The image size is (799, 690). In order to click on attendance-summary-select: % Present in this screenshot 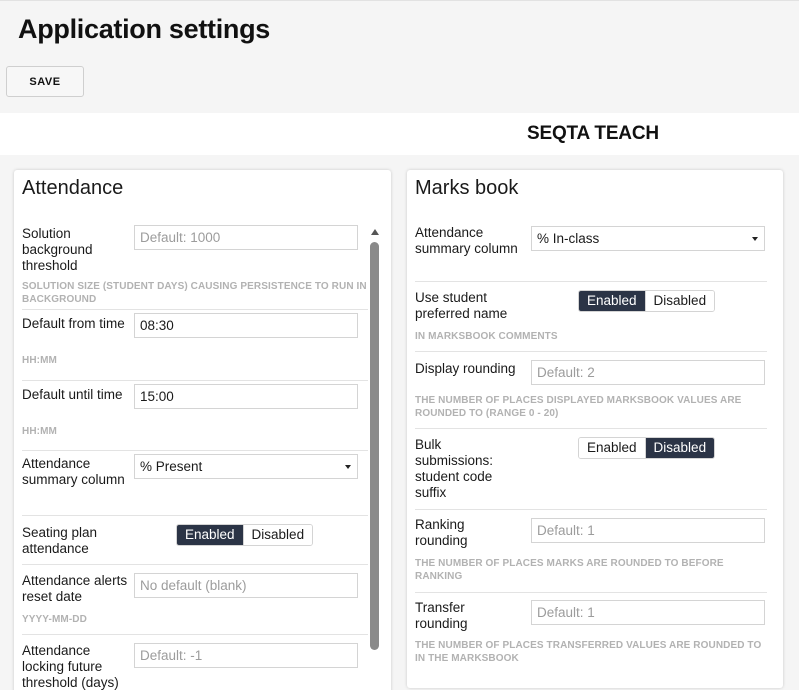, I will do `click(246, 466)`.